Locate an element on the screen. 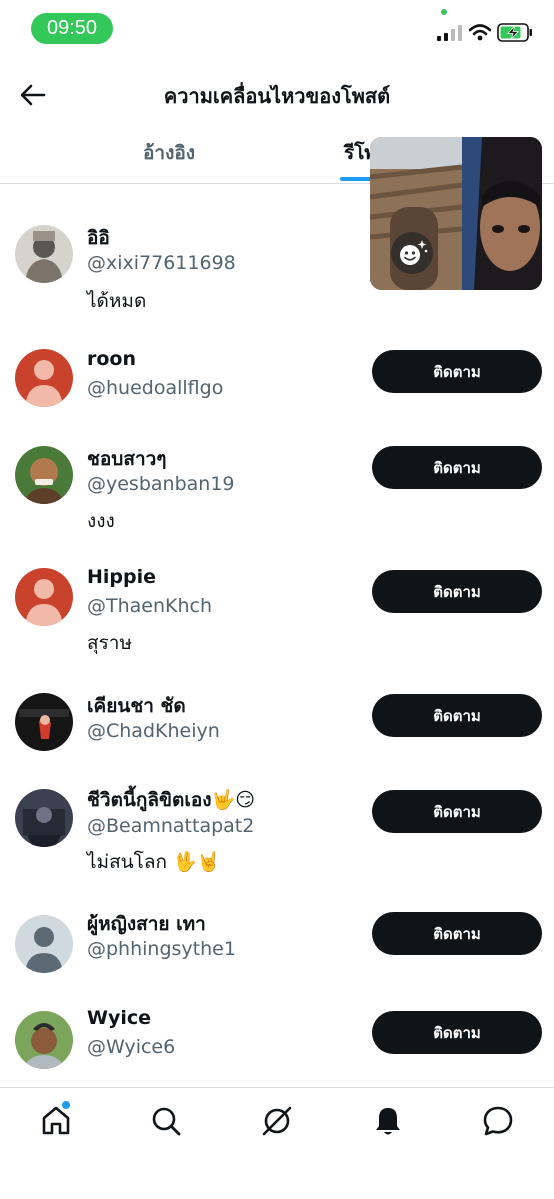  nav-messages is located at coordinates (498, 1121).